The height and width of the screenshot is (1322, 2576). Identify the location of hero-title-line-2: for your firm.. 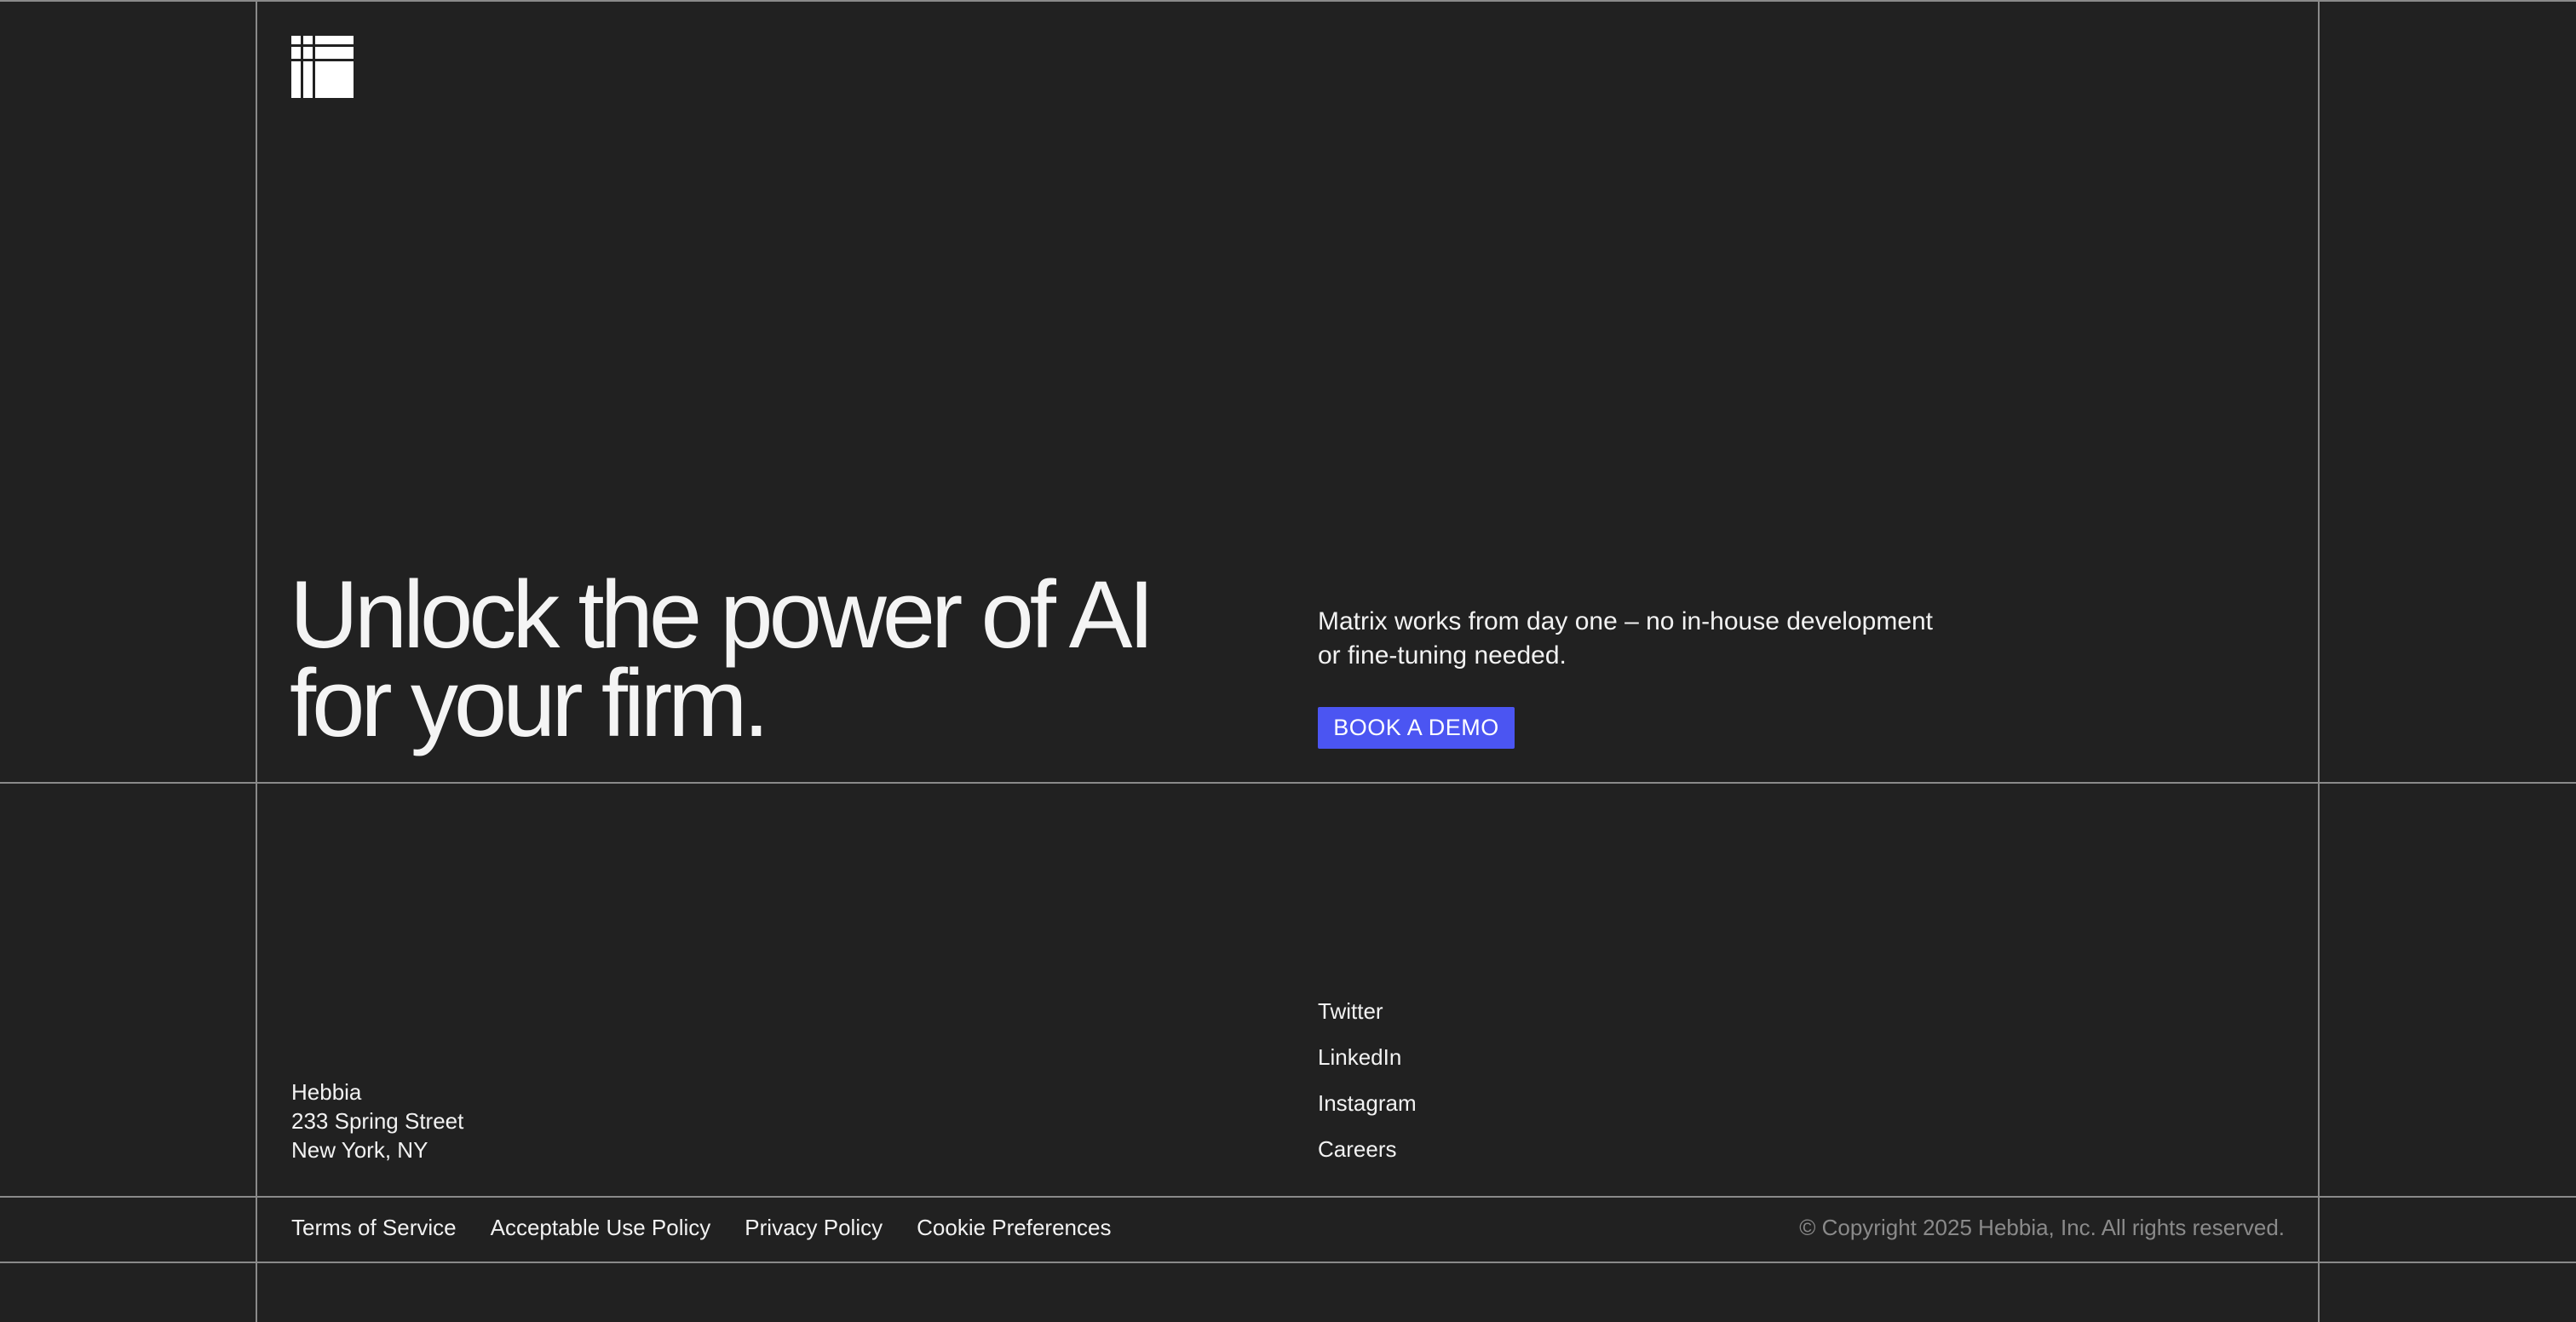
(530, 703).